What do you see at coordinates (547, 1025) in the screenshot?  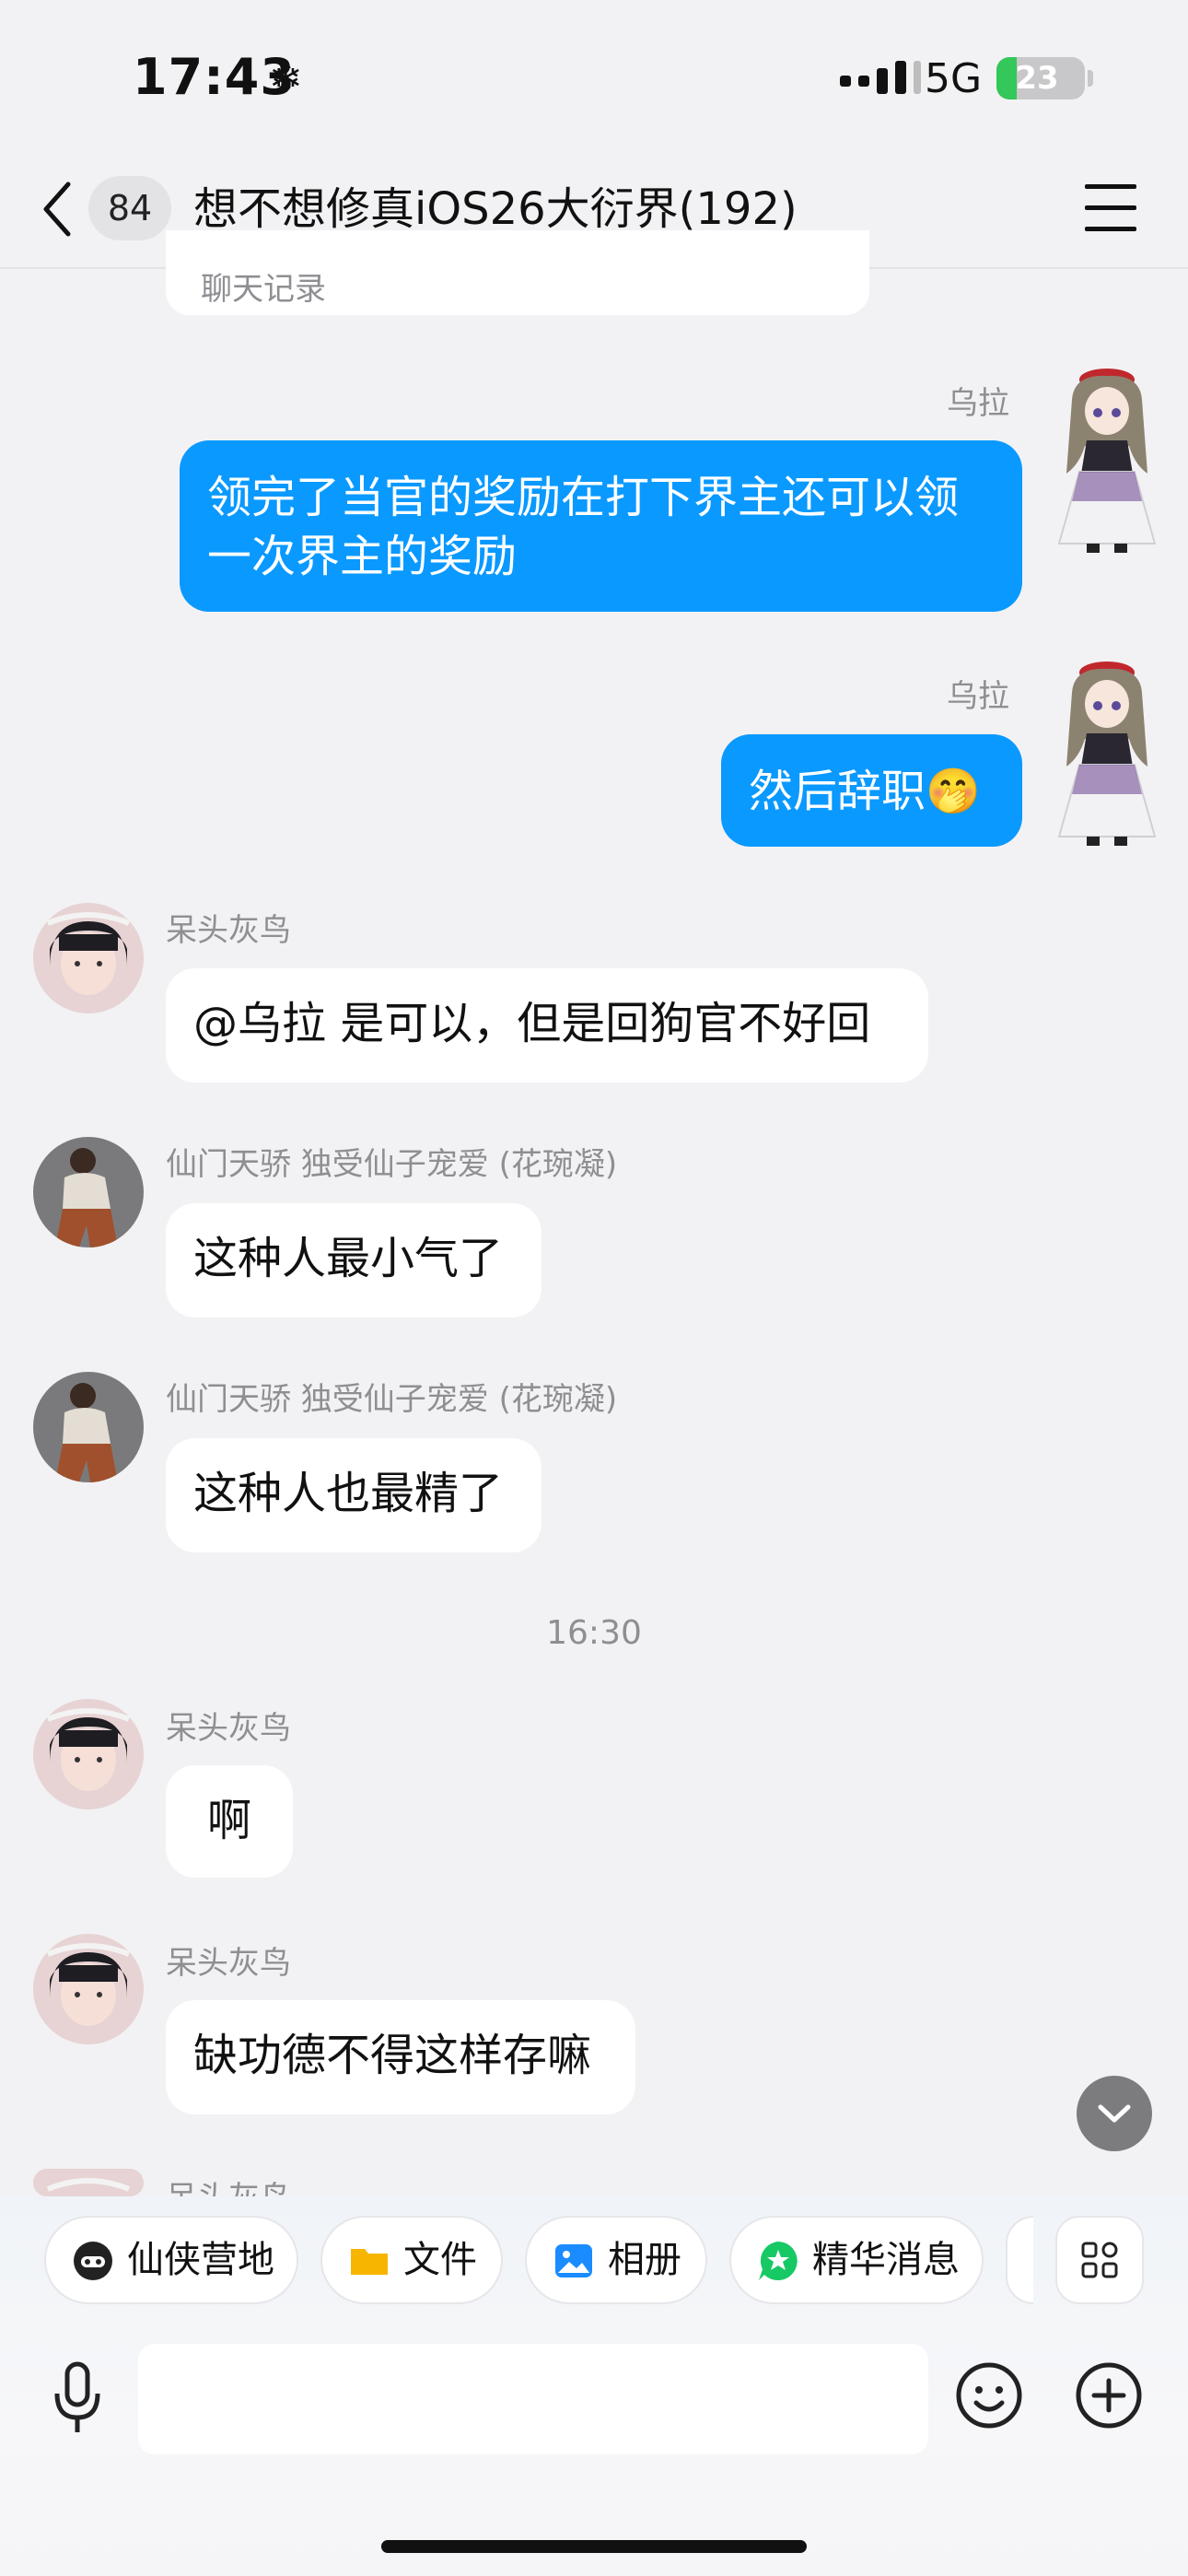 I see `message-bubble-incoming: @乌拉 是可以，但是回狗官不好回` at bounding box center [547, 1025].